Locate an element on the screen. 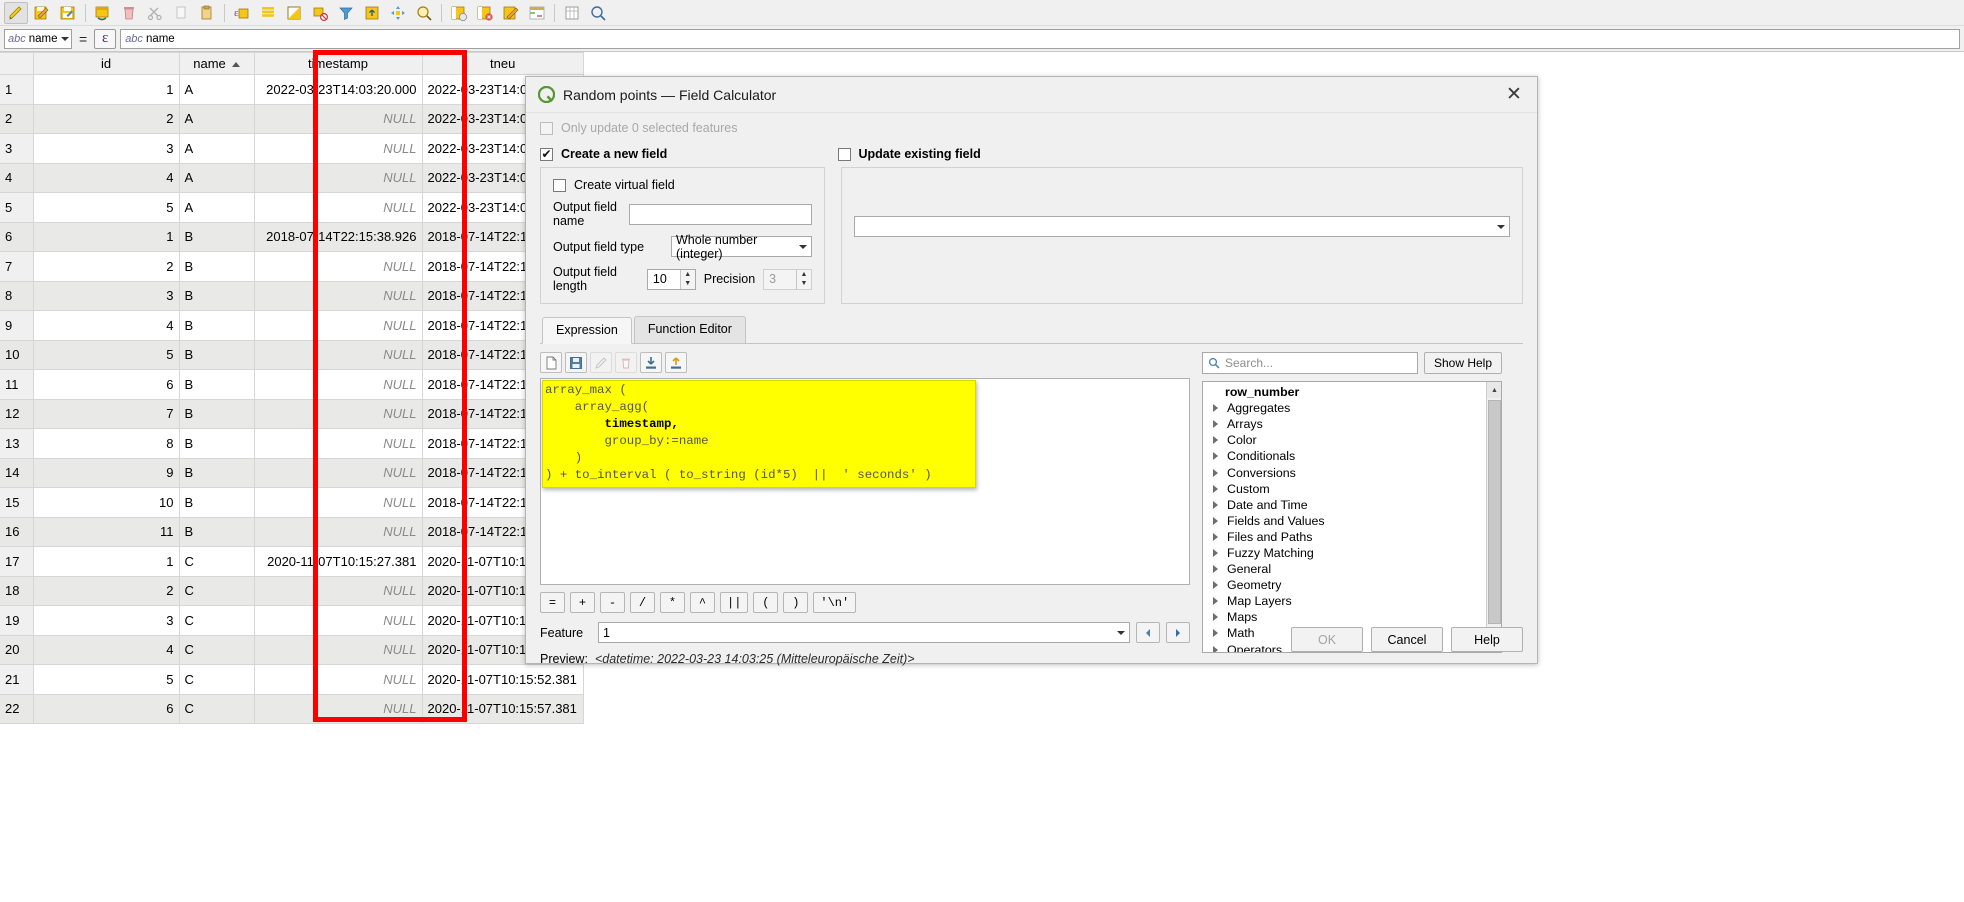 The height and width of the screenshot is (902, 1964). operator-button: '\n' is located at coordinates (835, 602).